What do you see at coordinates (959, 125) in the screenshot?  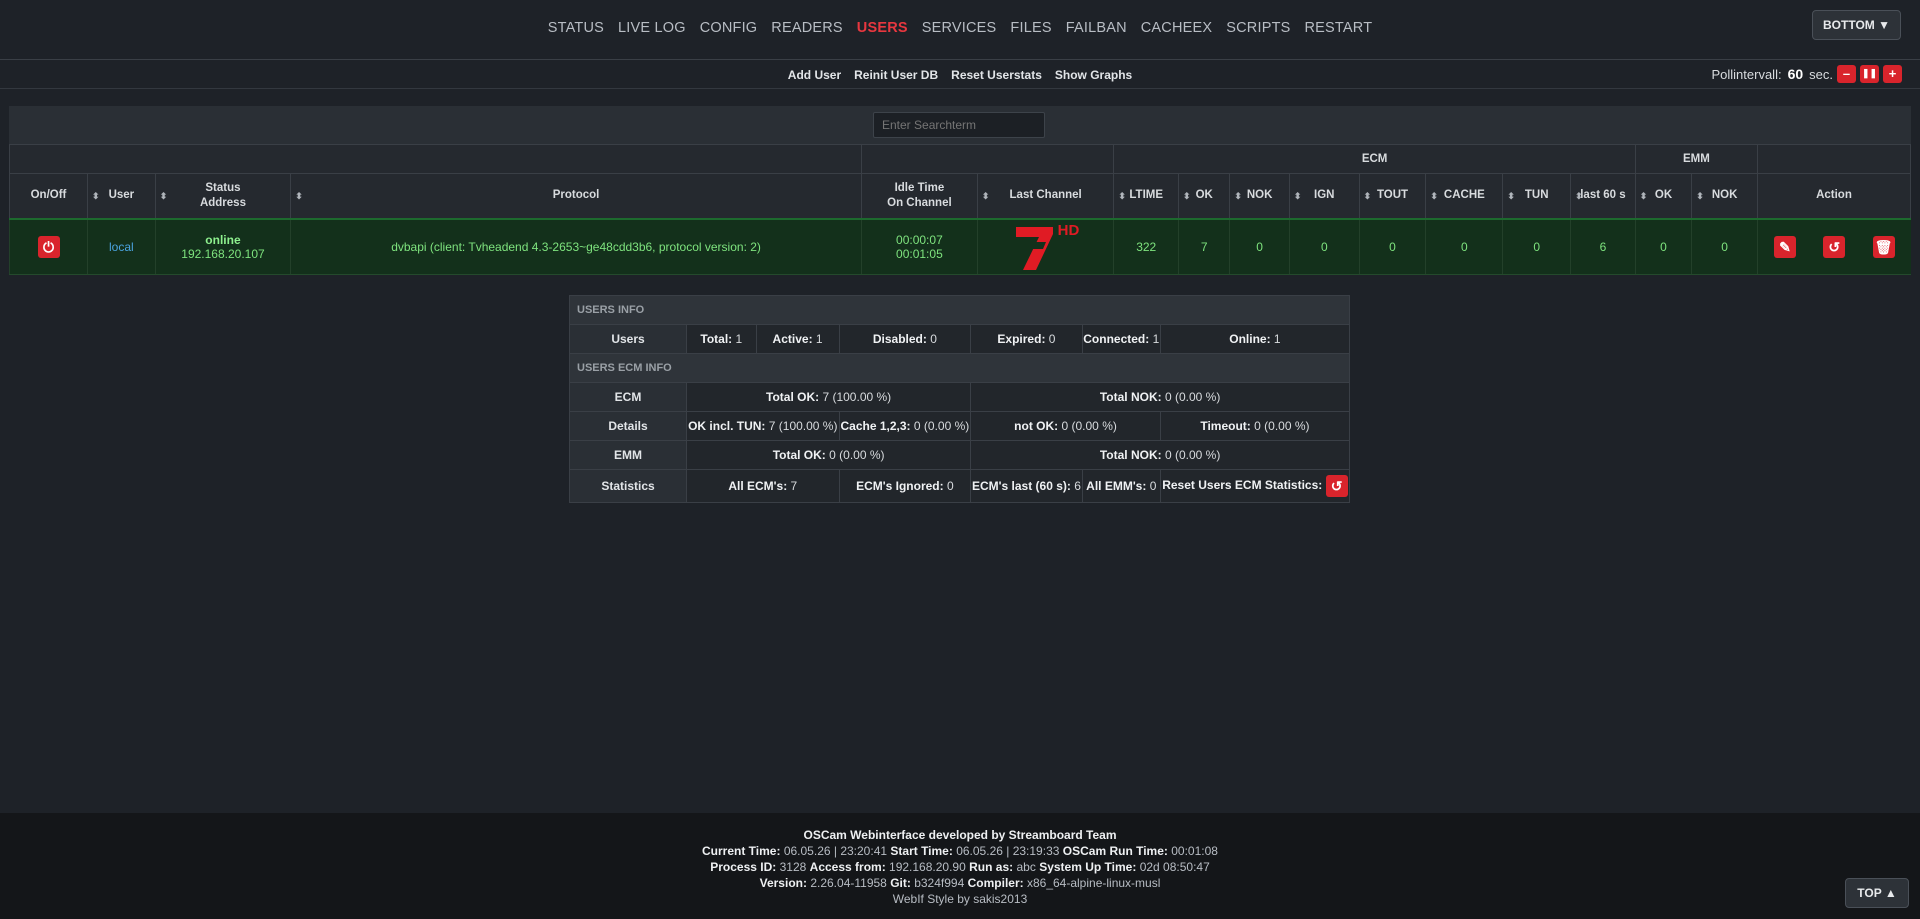 I see `search-input` at bounding box center [959, 125].